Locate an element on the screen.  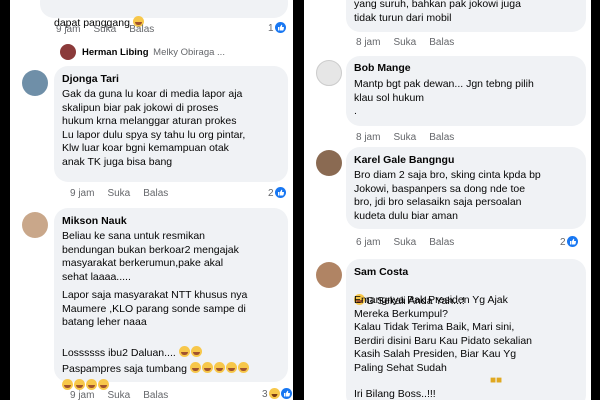
comment-text is located at coordinates (86, 379).